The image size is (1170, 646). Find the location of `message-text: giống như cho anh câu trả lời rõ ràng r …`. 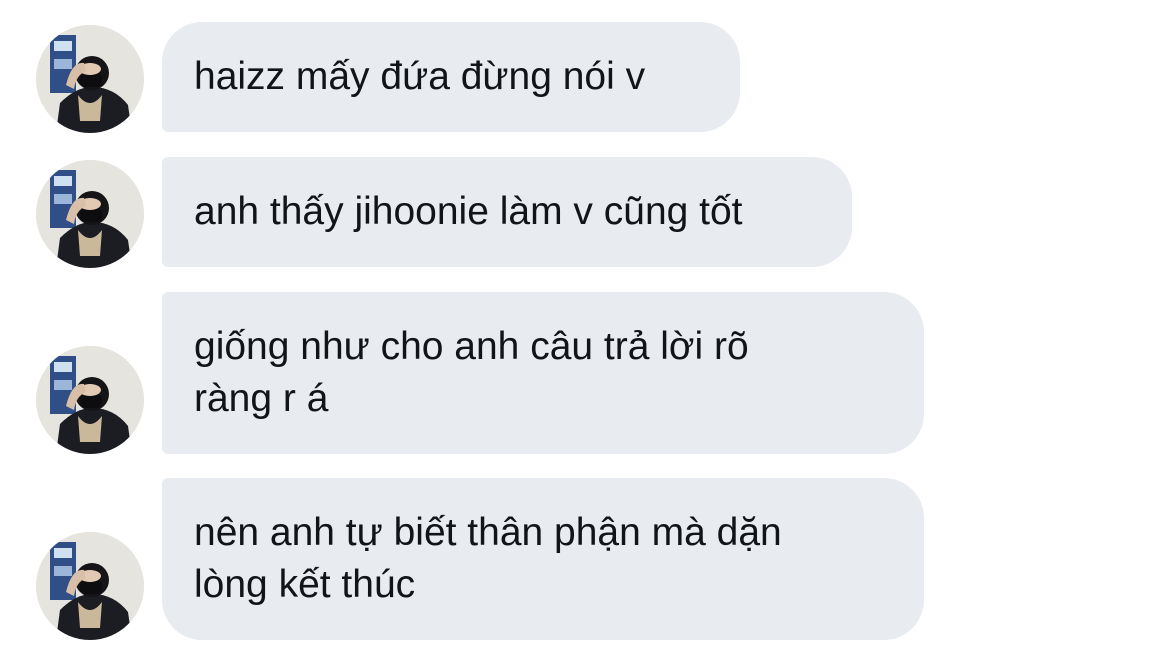

message-text: giống như cho anh câu trả lời rõ ràng r … is located at coordinates (471, 372).